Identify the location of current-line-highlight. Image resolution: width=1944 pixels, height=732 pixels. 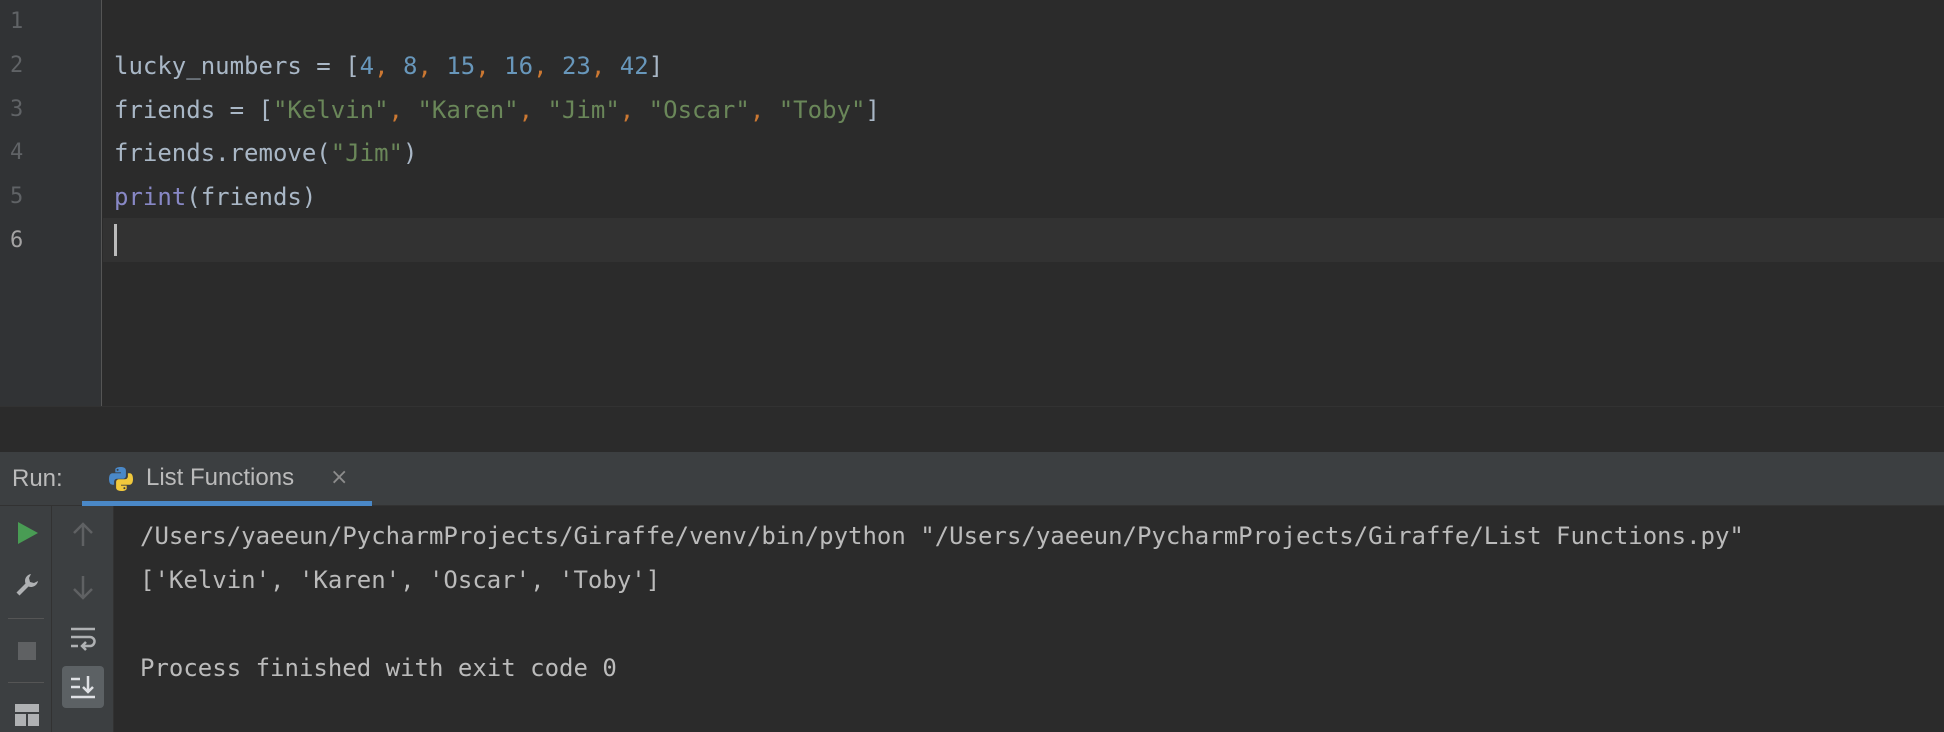
(1023, 240).